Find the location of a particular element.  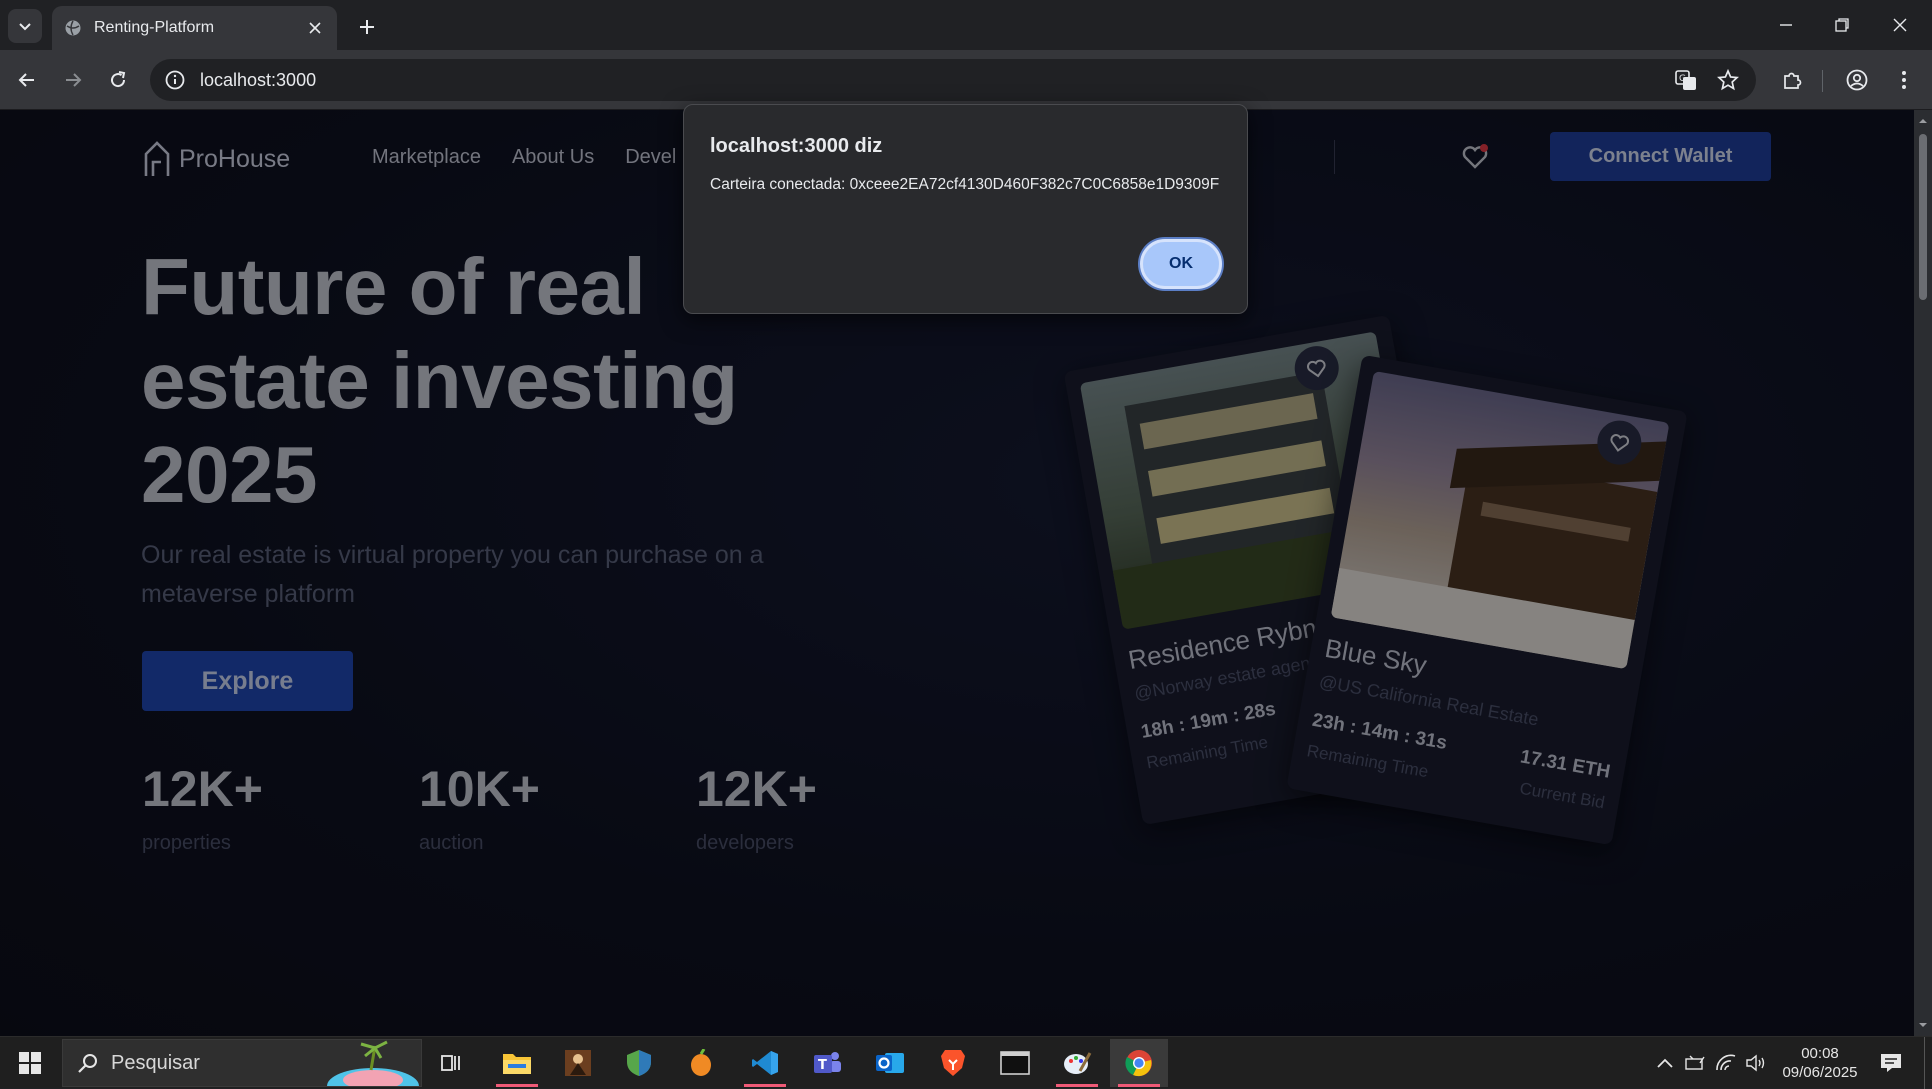

tray-volume is located at coordinates (1756, 1063).